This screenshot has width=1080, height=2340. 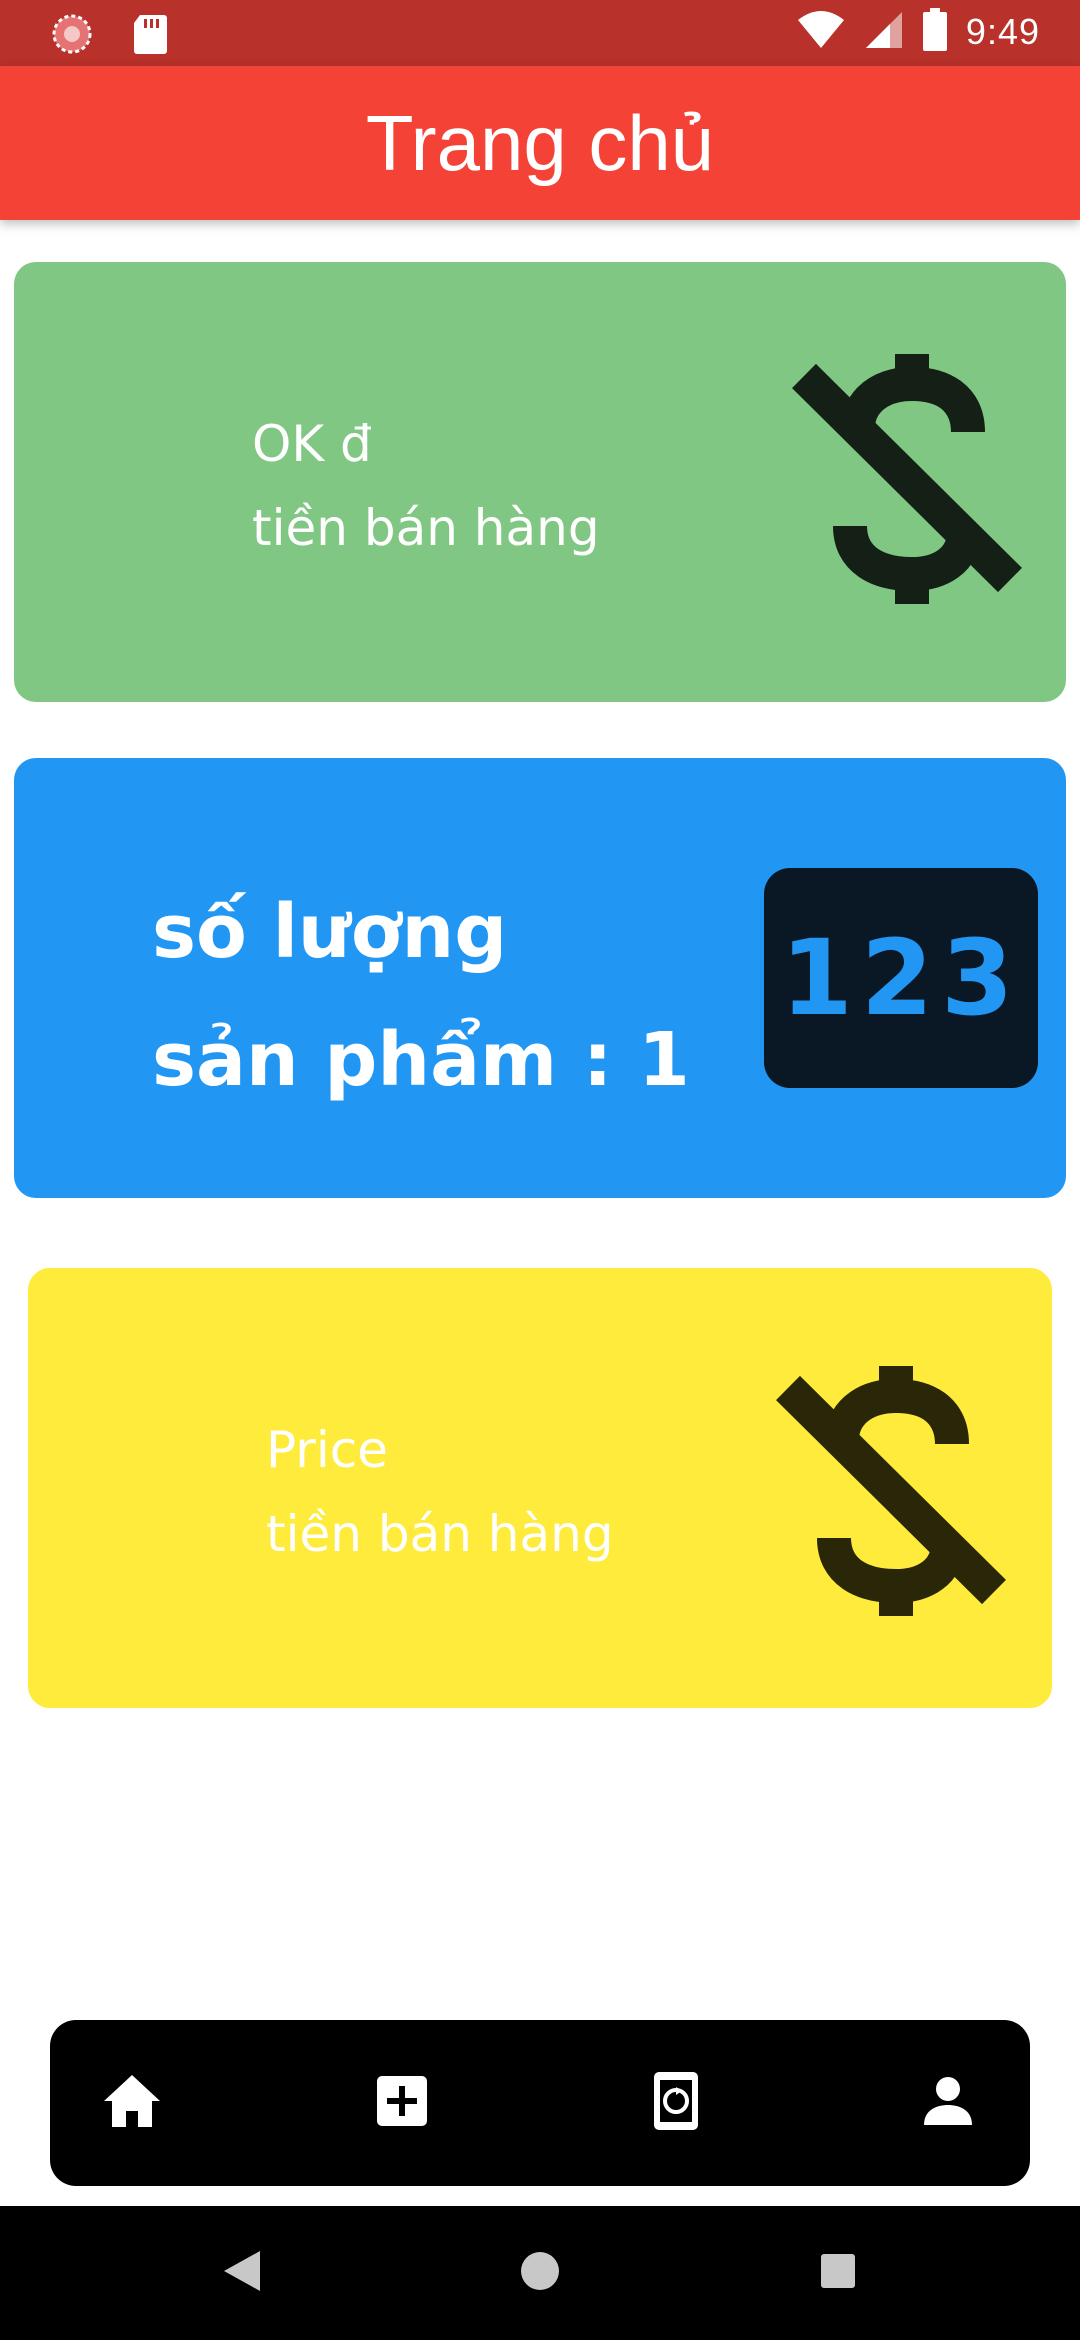 I want to click on system-nav, so click(x=540, y=2273).